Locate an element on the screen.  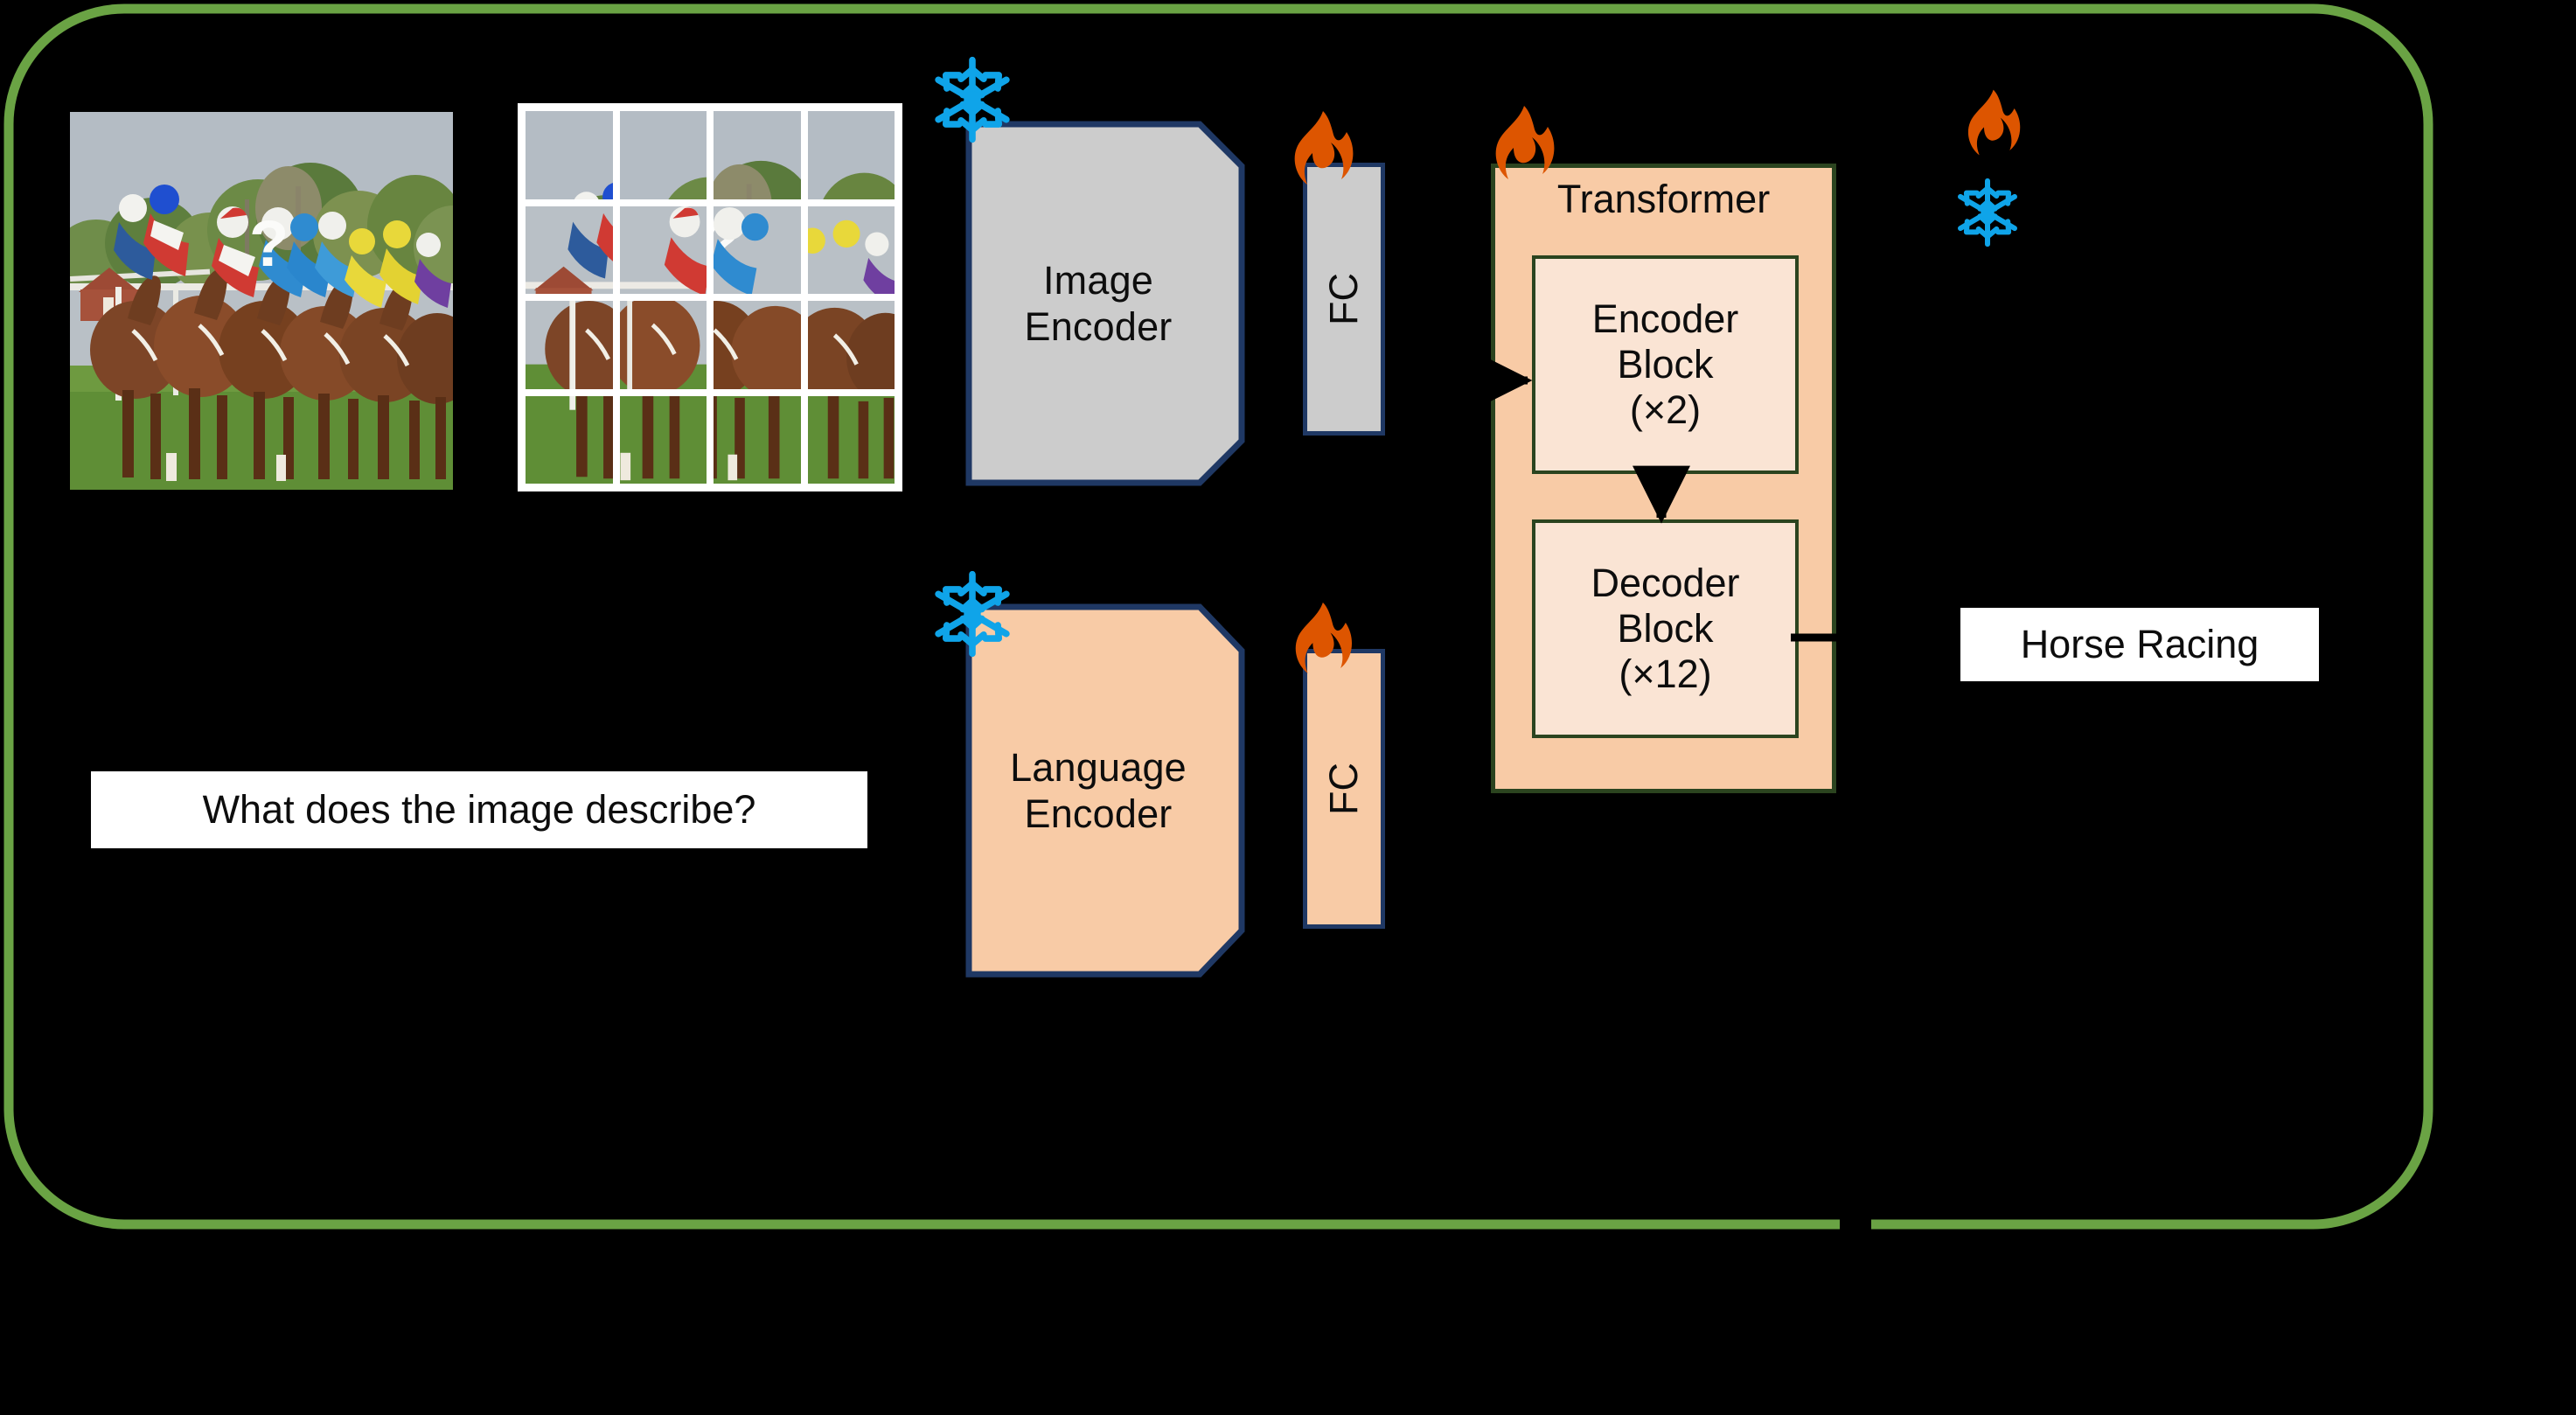
question-text: What does the image describe? is located at coordinates (479, 809).